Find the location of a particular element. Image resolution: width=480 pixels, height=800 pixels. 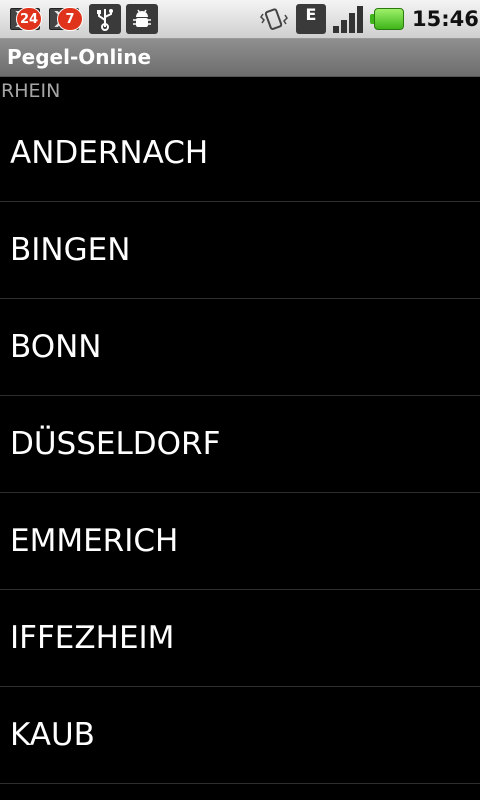

list-item-andernach: ANDERNACH is located at coordinates (240, 153).